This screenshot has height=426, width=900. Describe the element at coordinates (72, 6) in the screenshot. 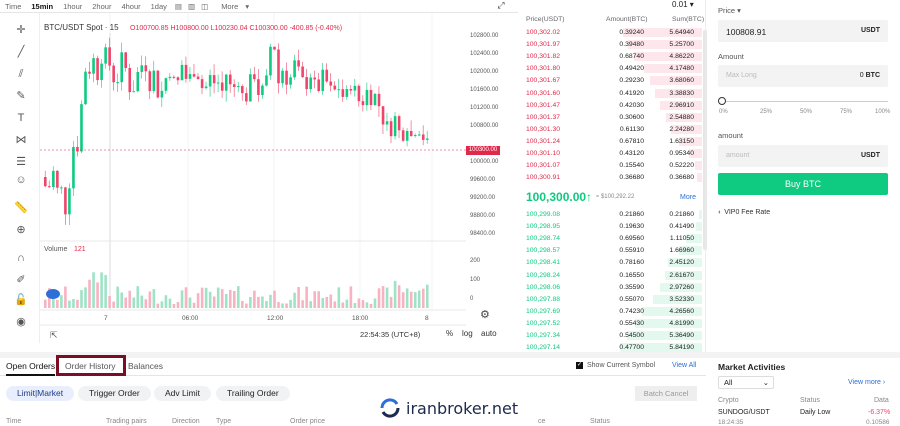

I see `interval-1hour: 1hour` at that location.